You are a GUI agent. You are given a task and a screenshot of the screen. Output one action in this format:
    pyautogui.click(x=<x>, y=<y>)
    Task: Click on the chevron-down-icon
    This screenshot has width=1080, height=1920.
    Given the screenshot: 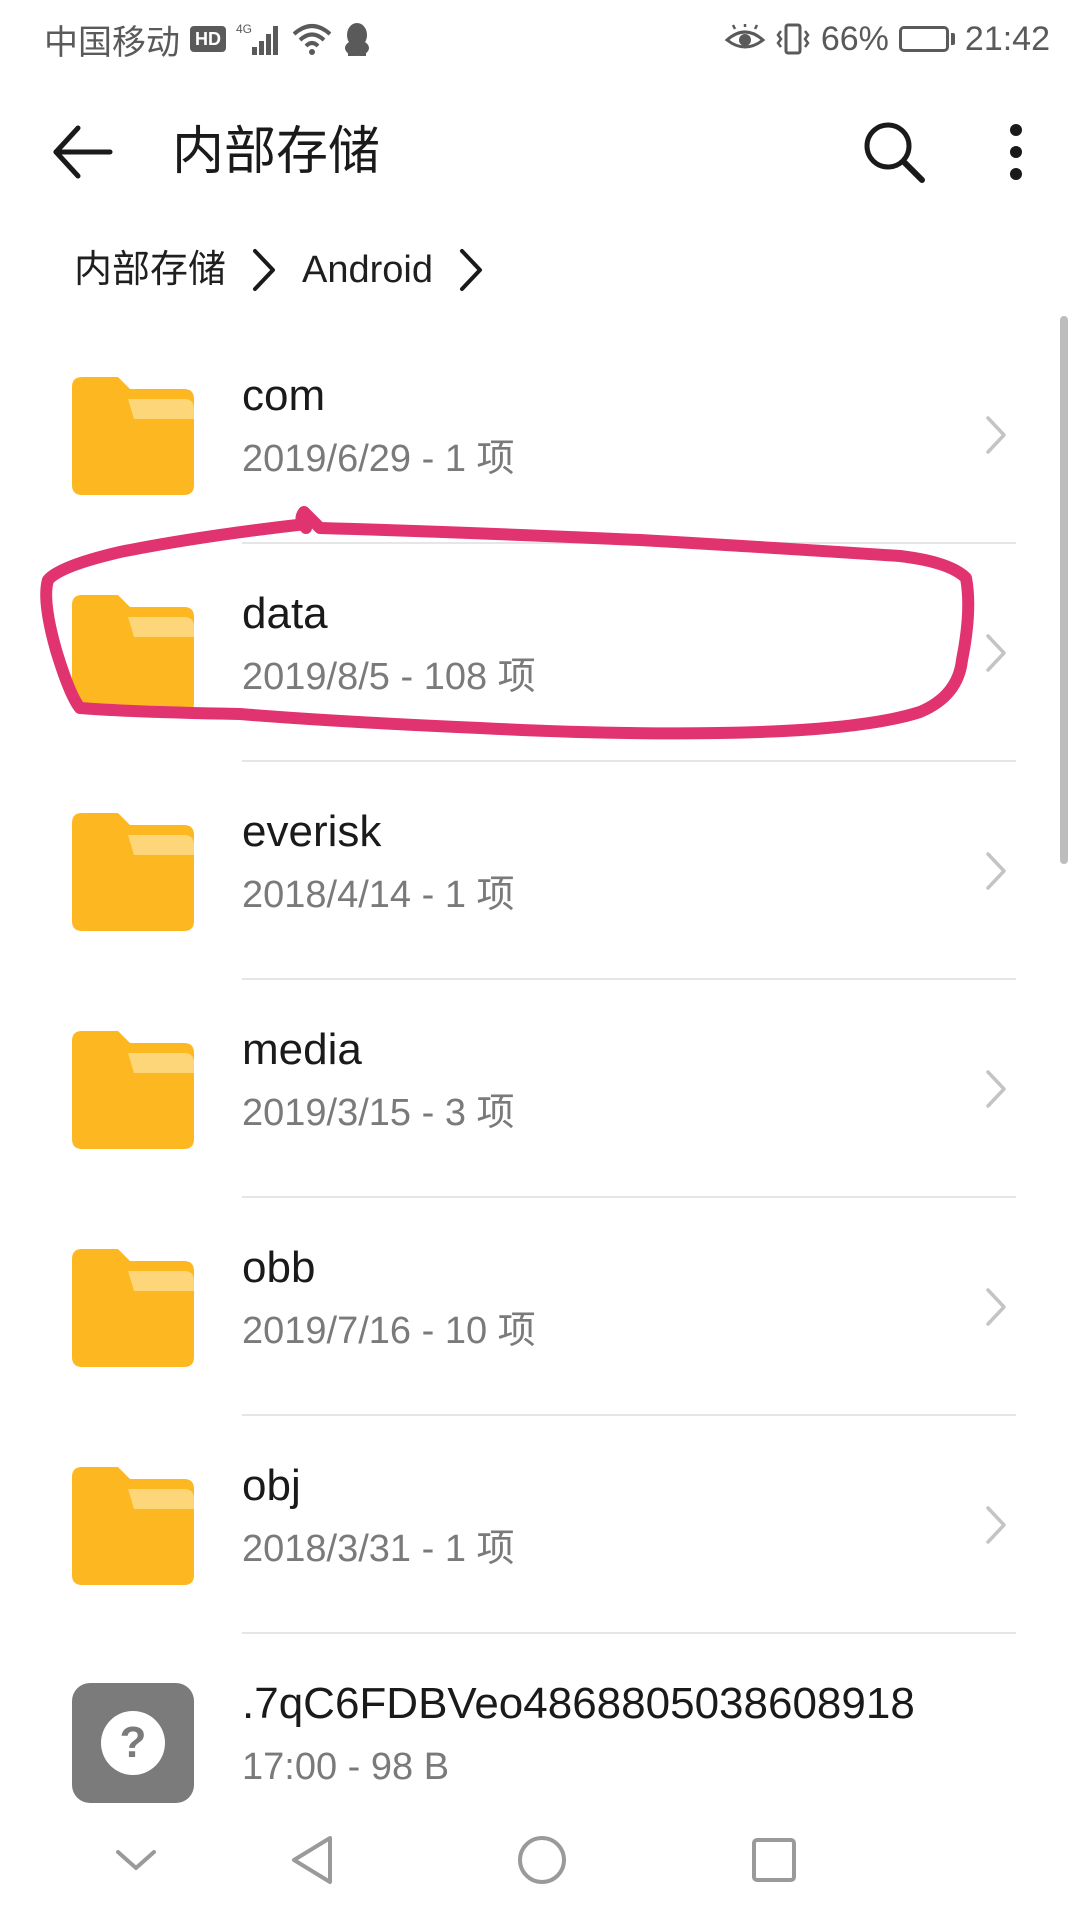 What is the action you would take?
    pyautogui.click(x=136, y=1860)
    